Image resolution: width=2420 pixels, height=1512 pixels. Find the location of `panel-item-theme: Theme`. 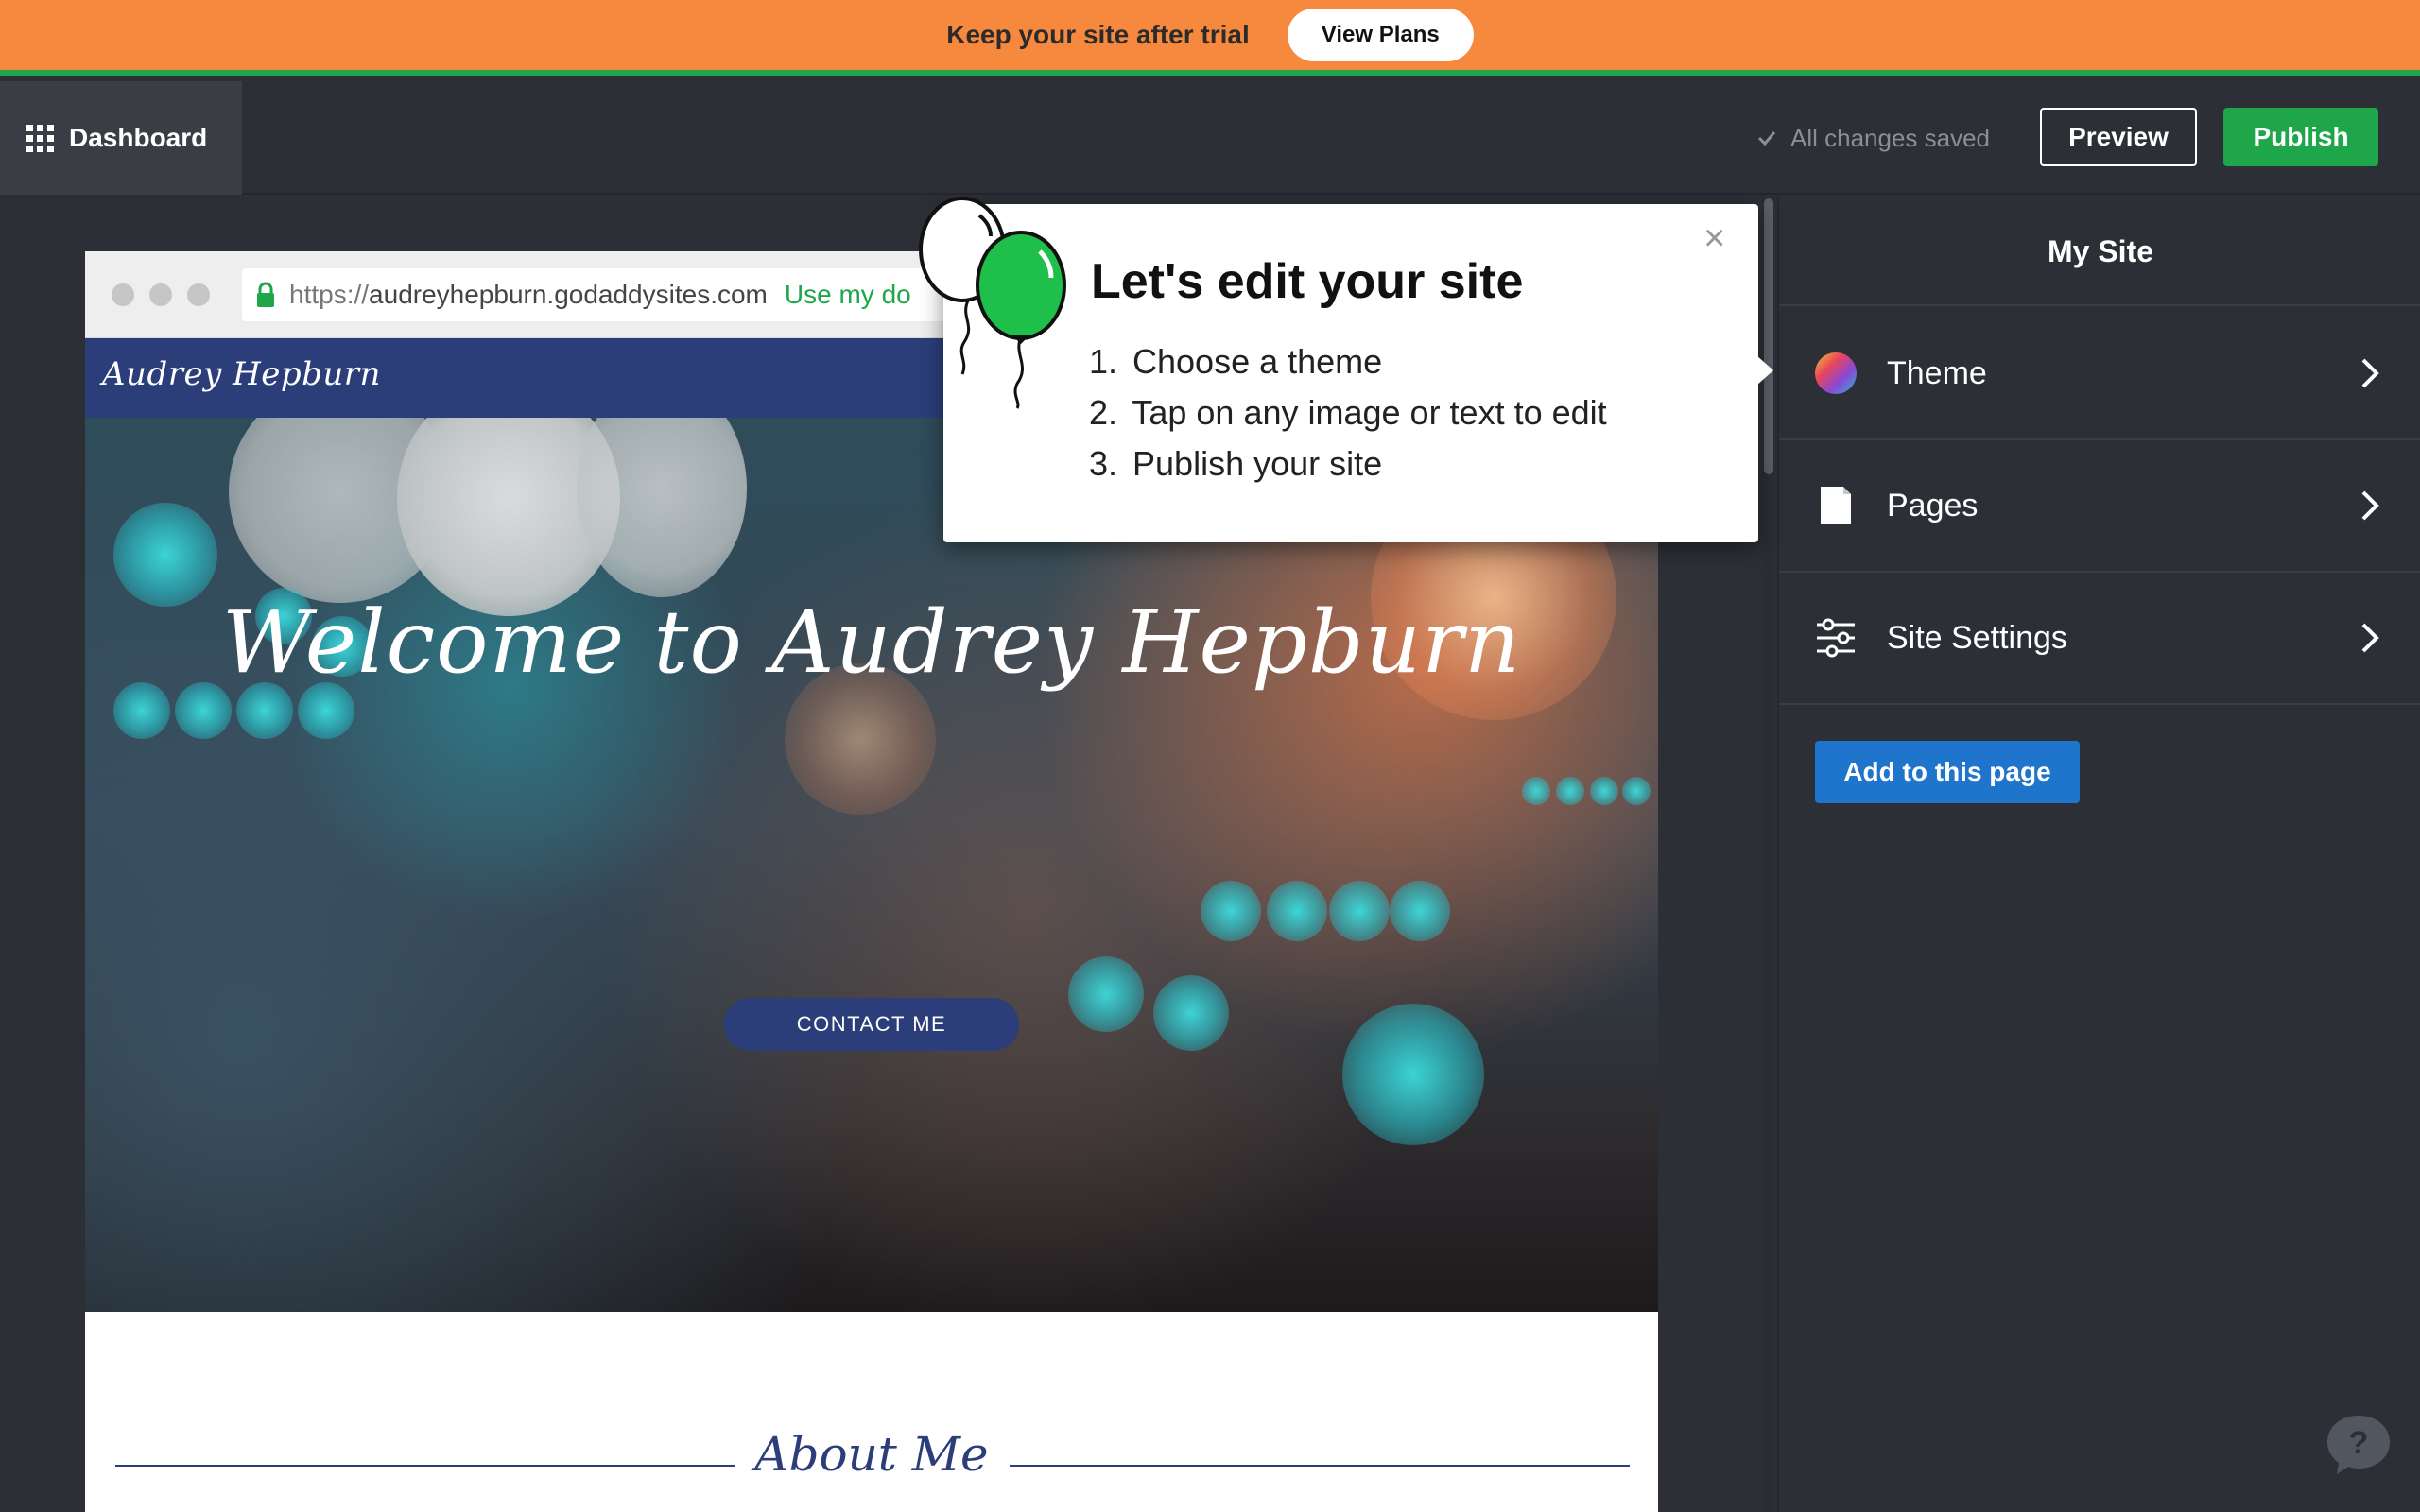

panel-item-theme: Theme is located at coordinates (2099, 374).